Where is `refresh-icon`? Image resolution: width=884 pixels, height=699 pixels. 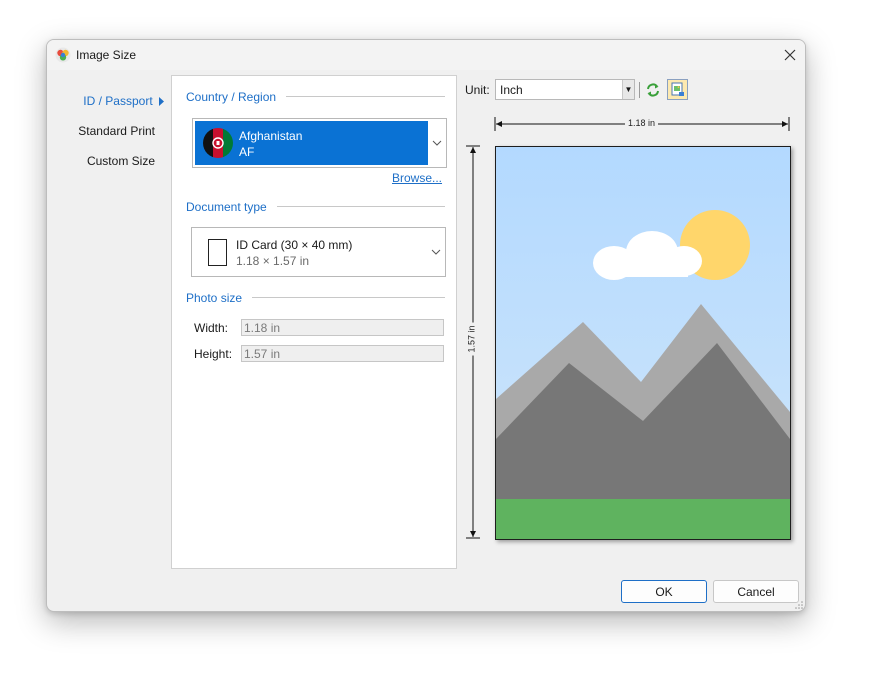
refresh-icon is located at coordinates (653, 90).